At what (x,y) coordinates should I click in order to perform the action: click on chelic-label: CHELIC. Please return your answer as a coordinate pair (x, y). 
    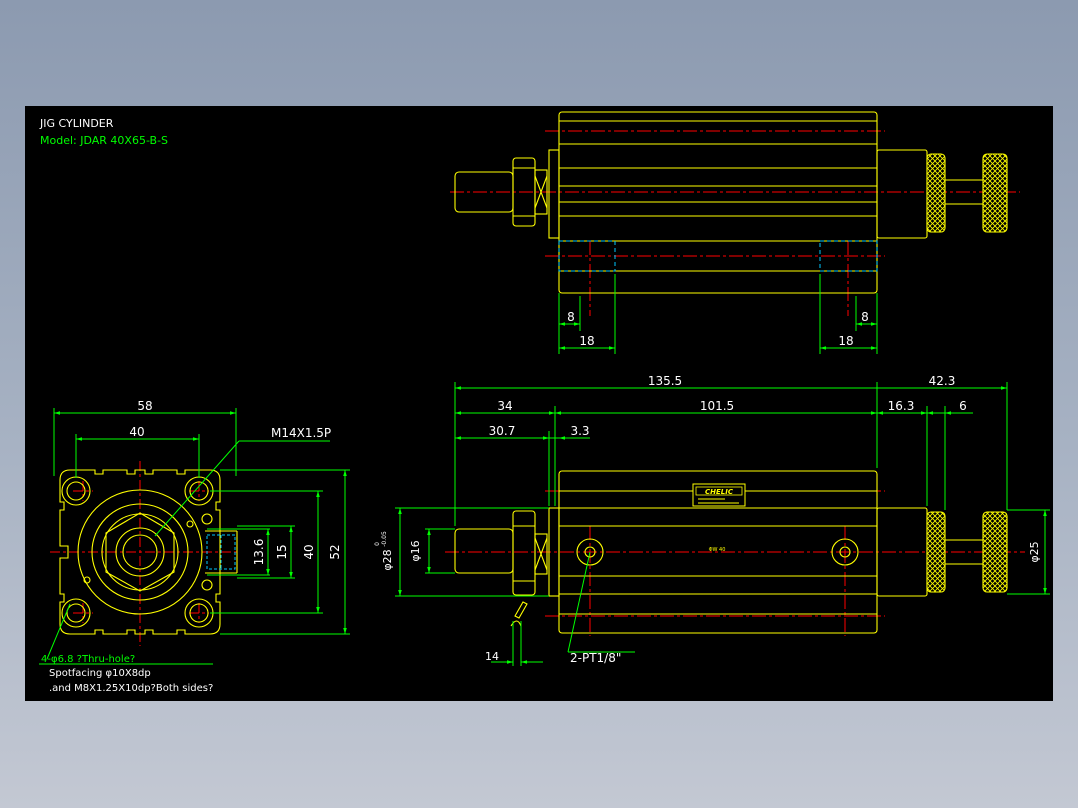
    Looking at the image, I should click on (719, 495).